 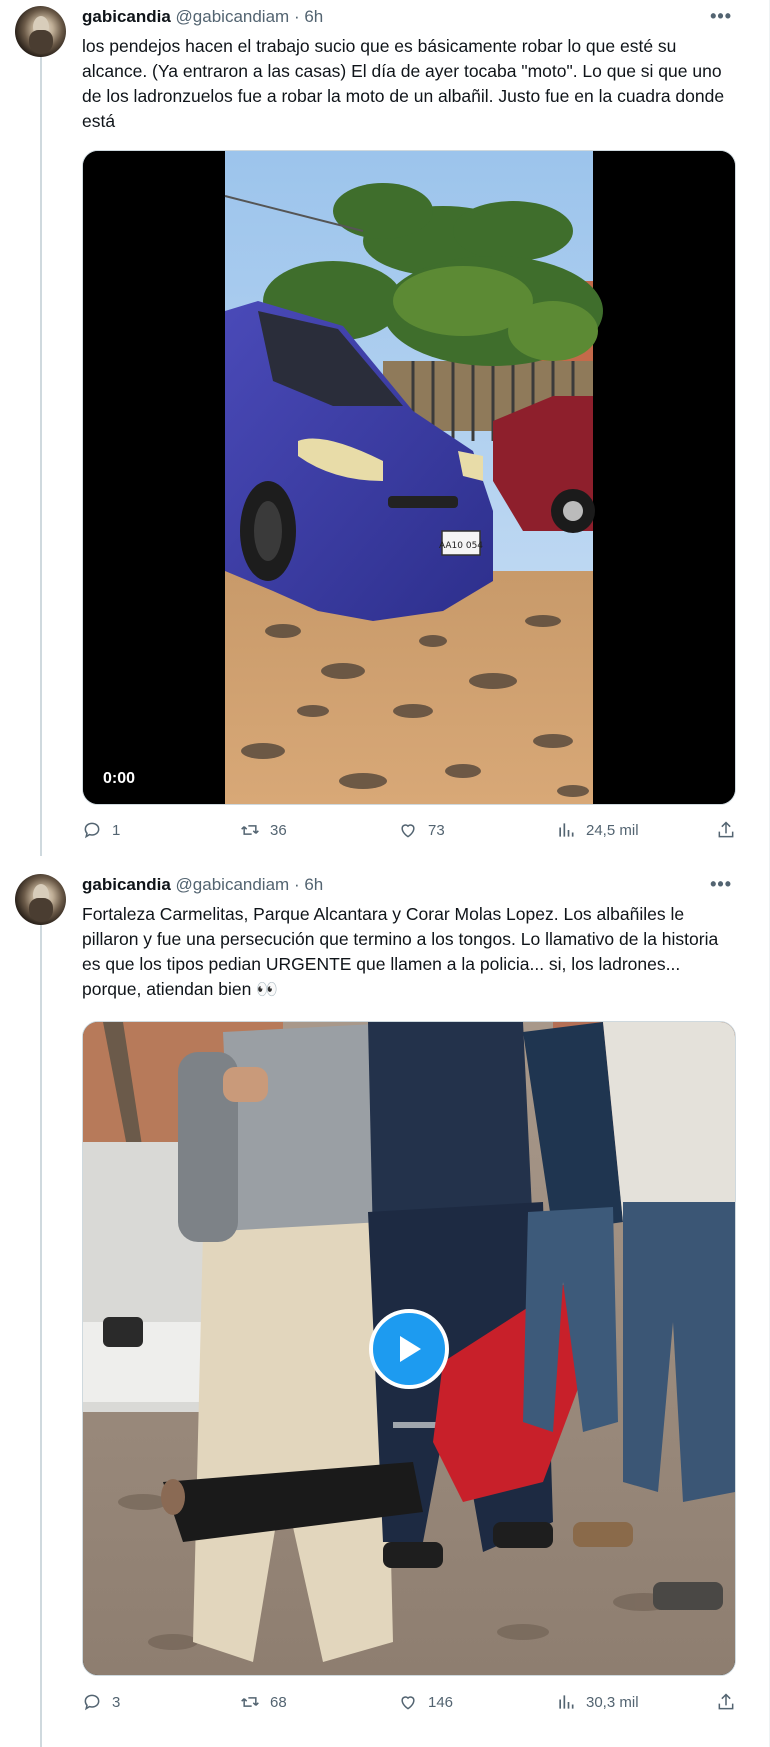 What do you see at coordinates (441, 1702) in the screenshot?
I see `like-count: 146` at bounding box center [441, 1702].